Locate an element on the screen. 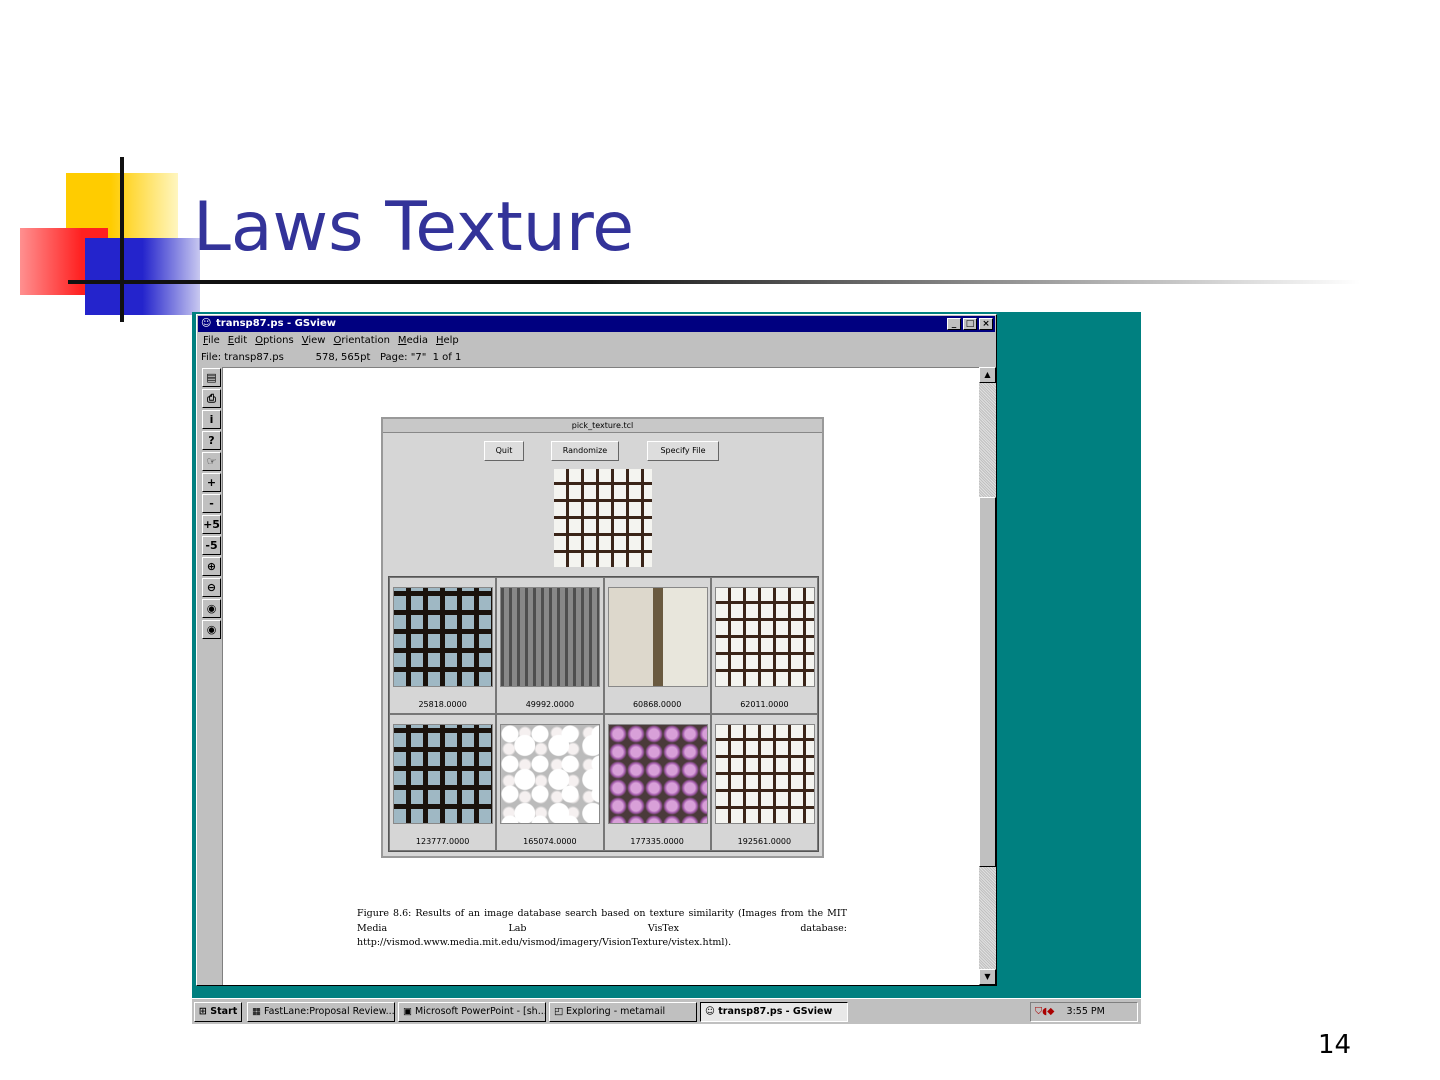 This screenshot has width=1440, height=1080. result-cell: 165074.0000 is located at coordinates (550, 782).